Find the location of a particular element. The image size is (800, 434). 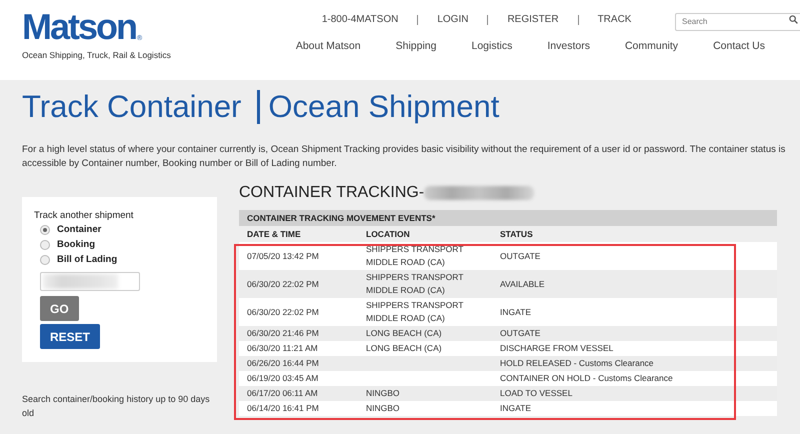

table-cell-text: 07/05/20 13:42 PM is located at coordinates (283, 256).